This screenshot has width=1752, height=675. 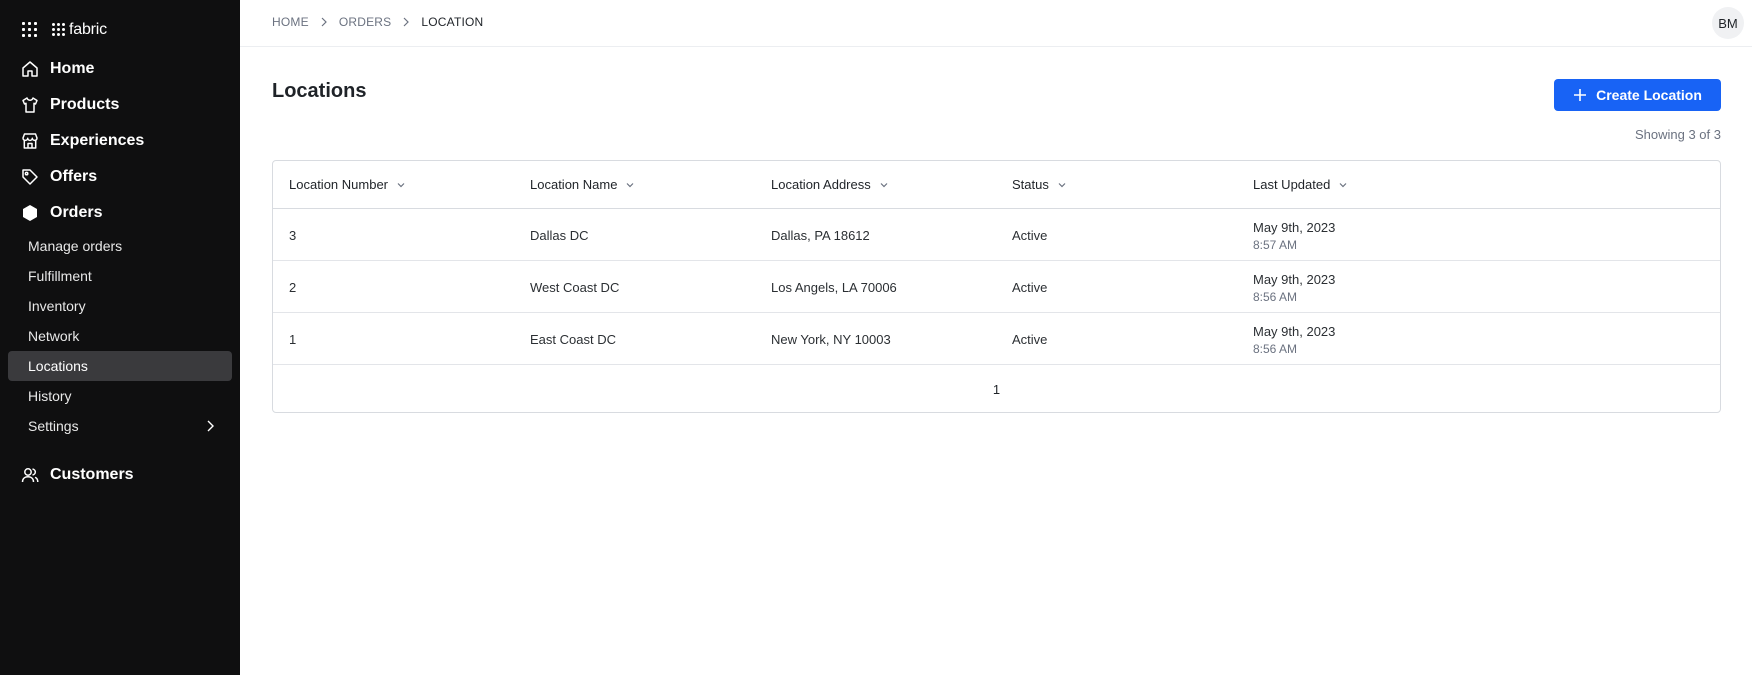 What do you see at coordinates (57, 306) in the screenshot?
I see `sidebar-item-label: Inventory` at bounding box center [57, 306].